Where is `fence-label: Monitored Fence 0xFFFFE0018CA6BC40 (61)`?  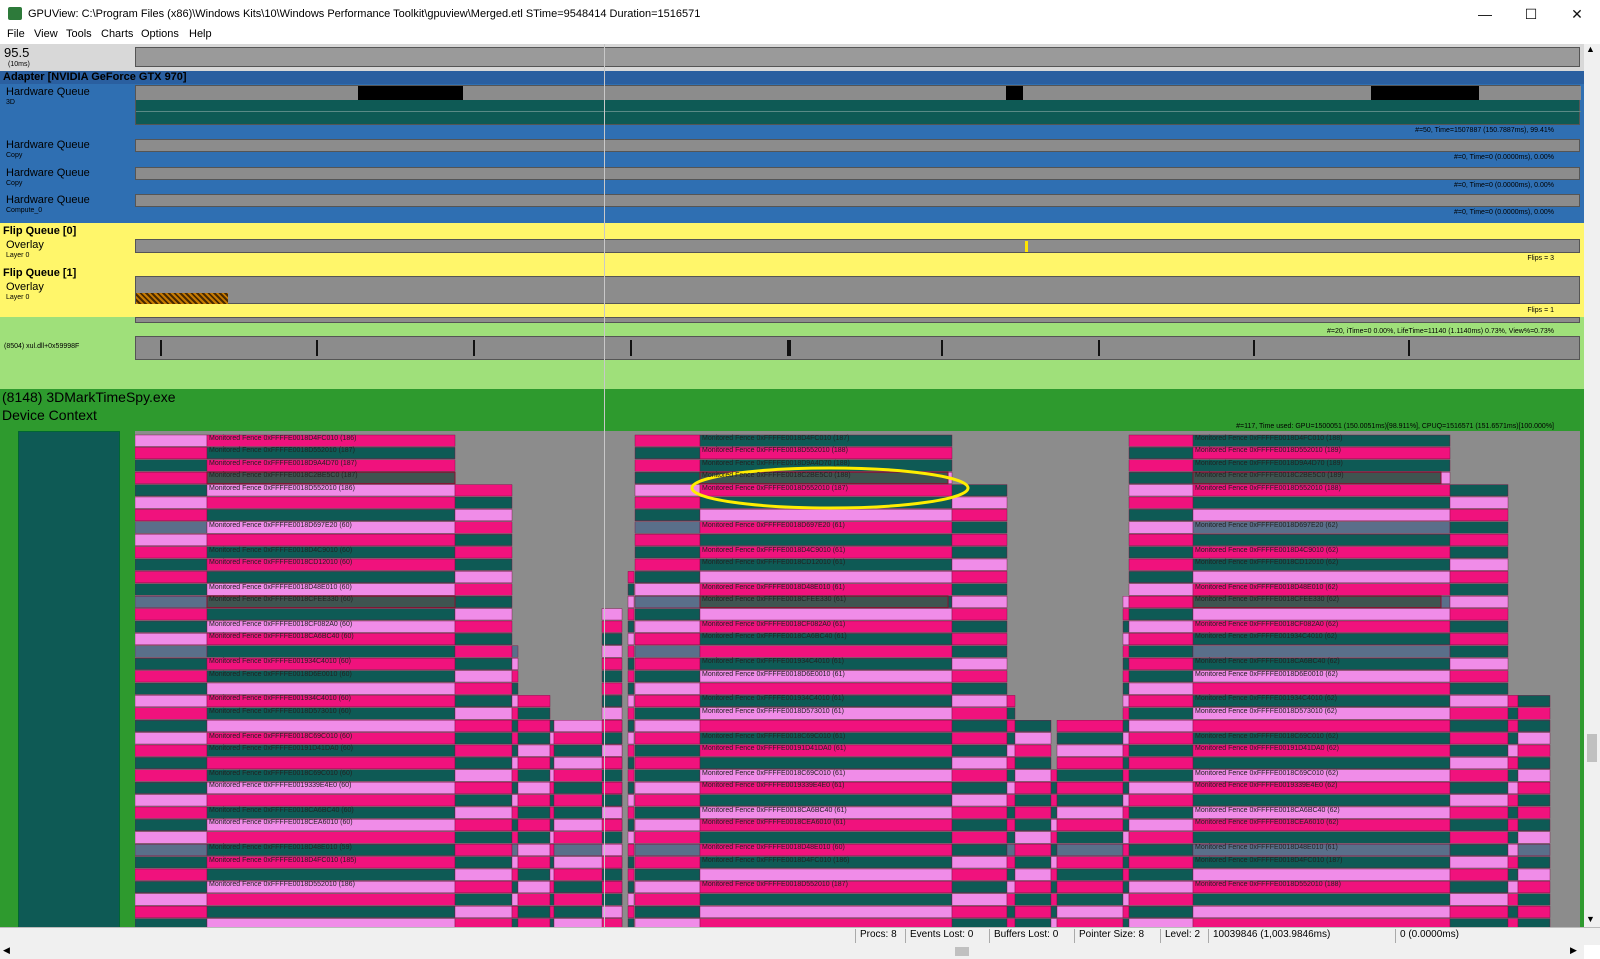 fence-label: Monitored Fence 0xFFFFE0018CA6BC40 (61) is located at coordinates (774, 810).